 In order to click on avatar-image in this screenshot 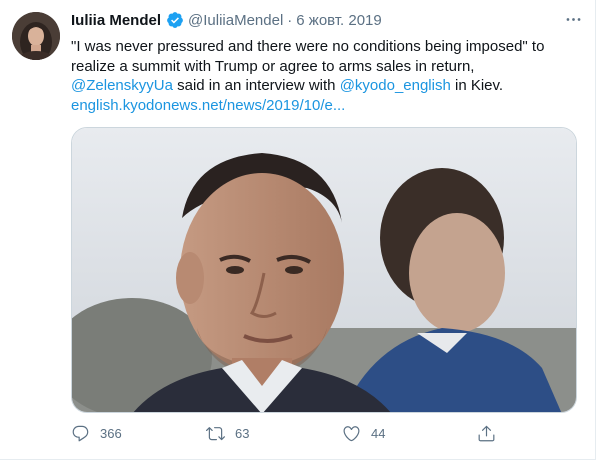, I will do `click(36, 36)`.